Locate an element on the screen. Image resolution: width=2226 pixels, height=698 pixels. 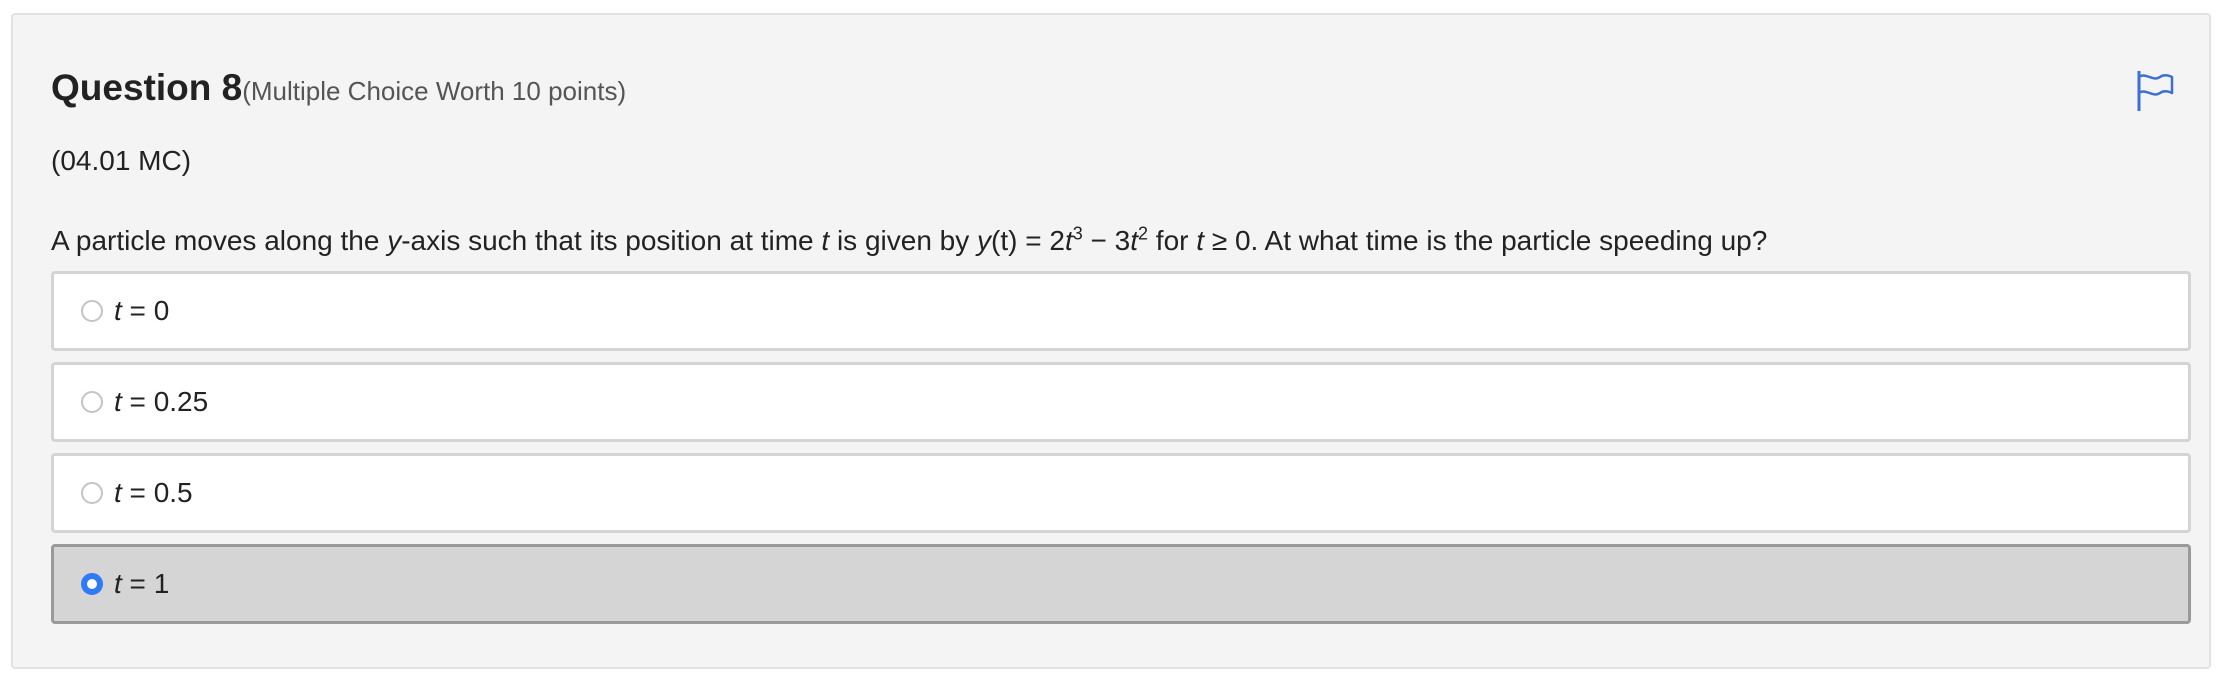
answer-choice-c: t = 0.5 is located at coordinates (1121, 493).